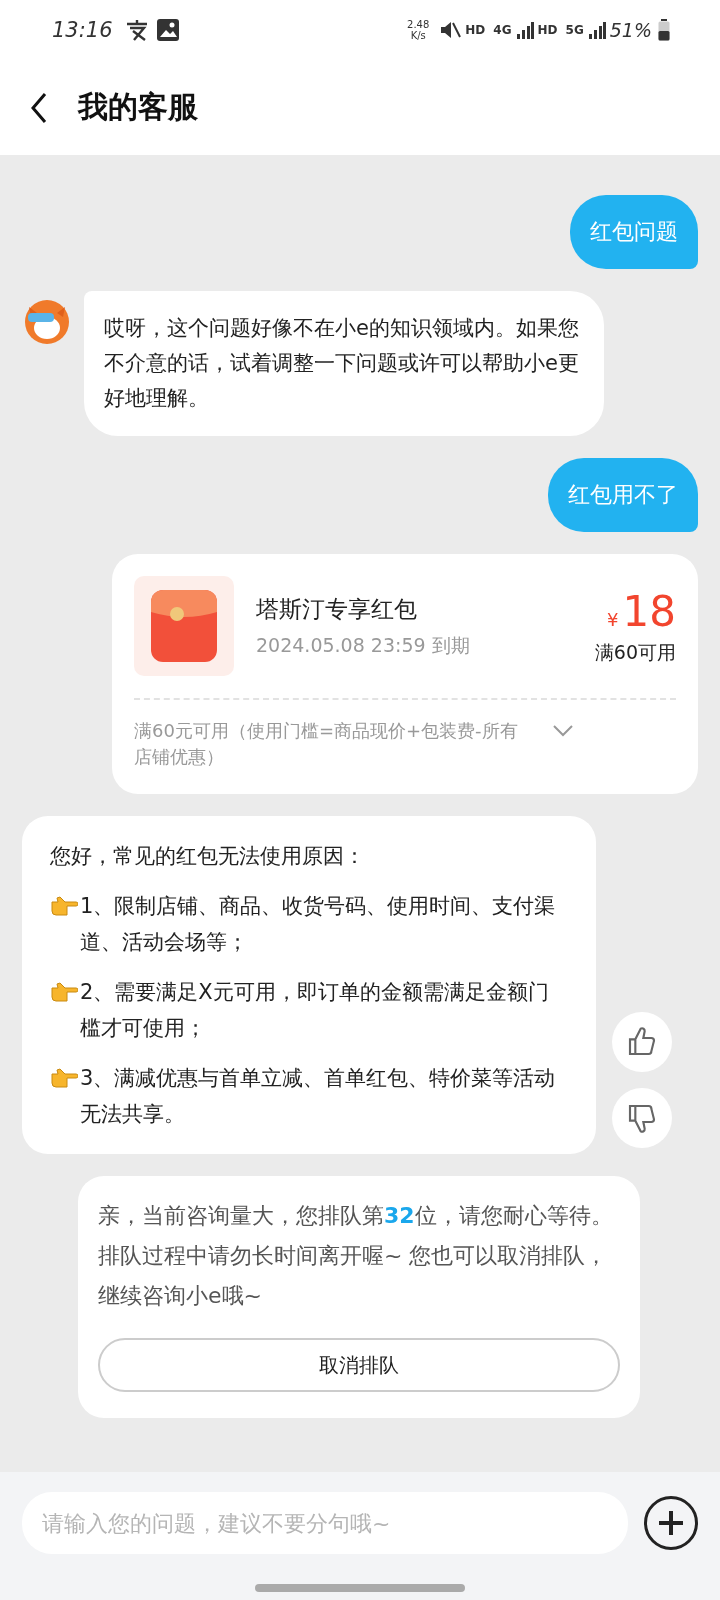  What do you see at coordinates (344, 363) in the screenshot?
I see `bot-message: 哎呀，这个问题好像不在小e的知识领域内。如果您不介意的话，试着调整一下问题或许可以帮助小e更好地理解。` at bounding box center [344, 363].